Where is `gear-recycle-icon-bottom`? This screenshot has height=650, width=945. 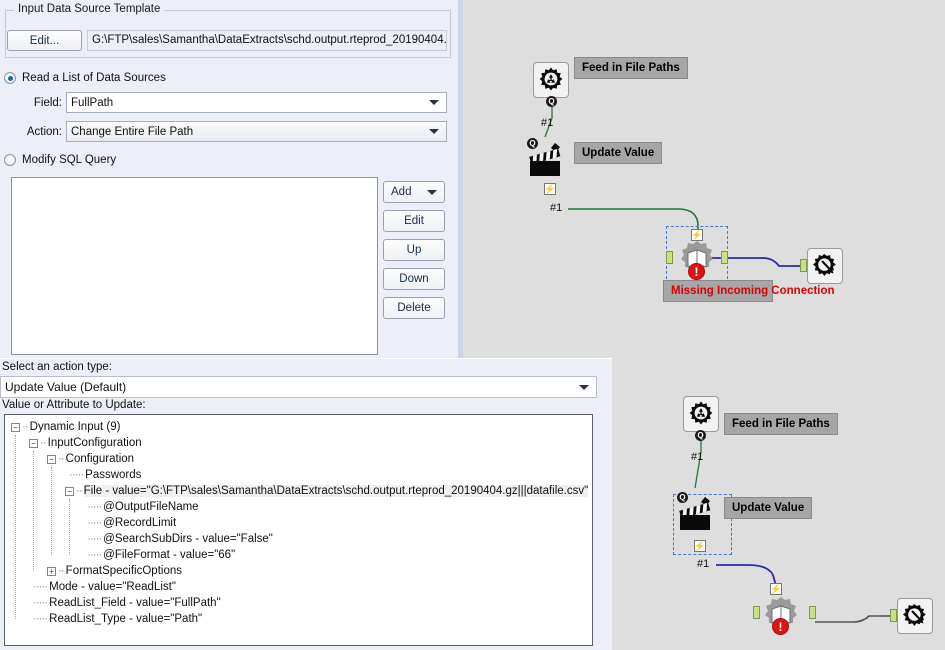
gear-recycle-icon-bottom is located at coordinates (701, 414).